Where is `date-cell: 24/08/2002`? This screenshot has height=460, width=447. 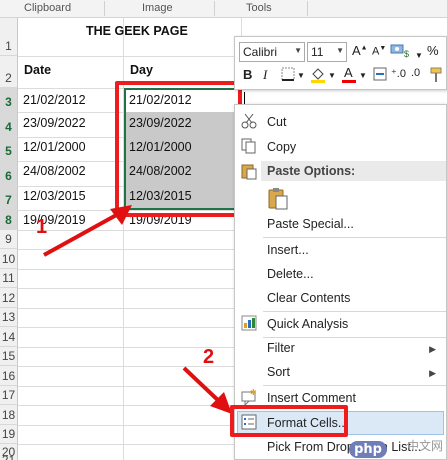
date-cell: 24/08/2002 is located at coordinates (54, 171).